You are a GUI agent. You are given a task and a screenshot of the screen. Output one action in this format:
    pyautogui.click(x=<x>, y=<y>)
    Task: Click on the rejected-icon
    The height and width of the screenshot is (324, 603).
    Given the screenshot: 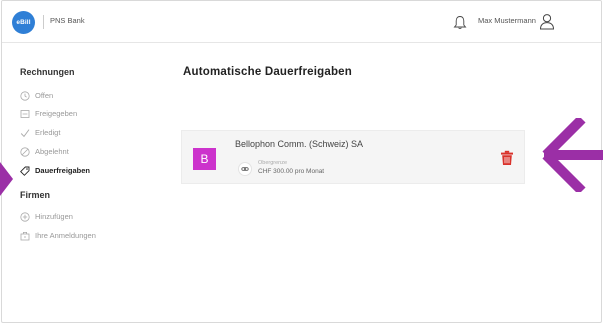 What is the action you would take?
    pyautogui.click(x=25, y=151)
    